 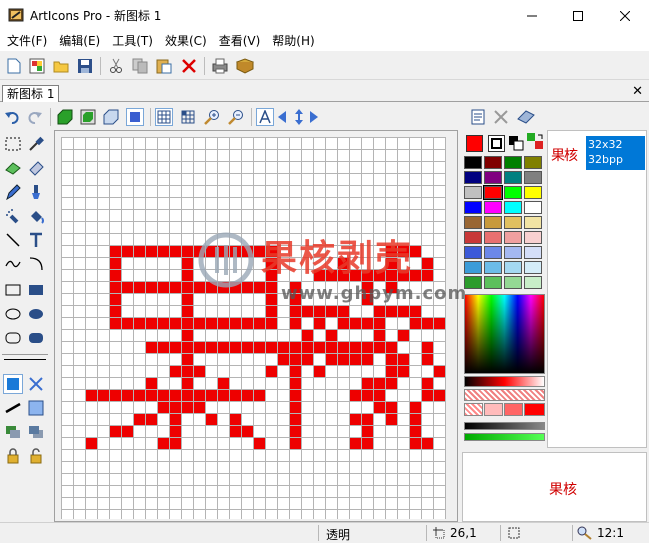 I want to click on zoom-out-icon, so click(x=236, y=117).